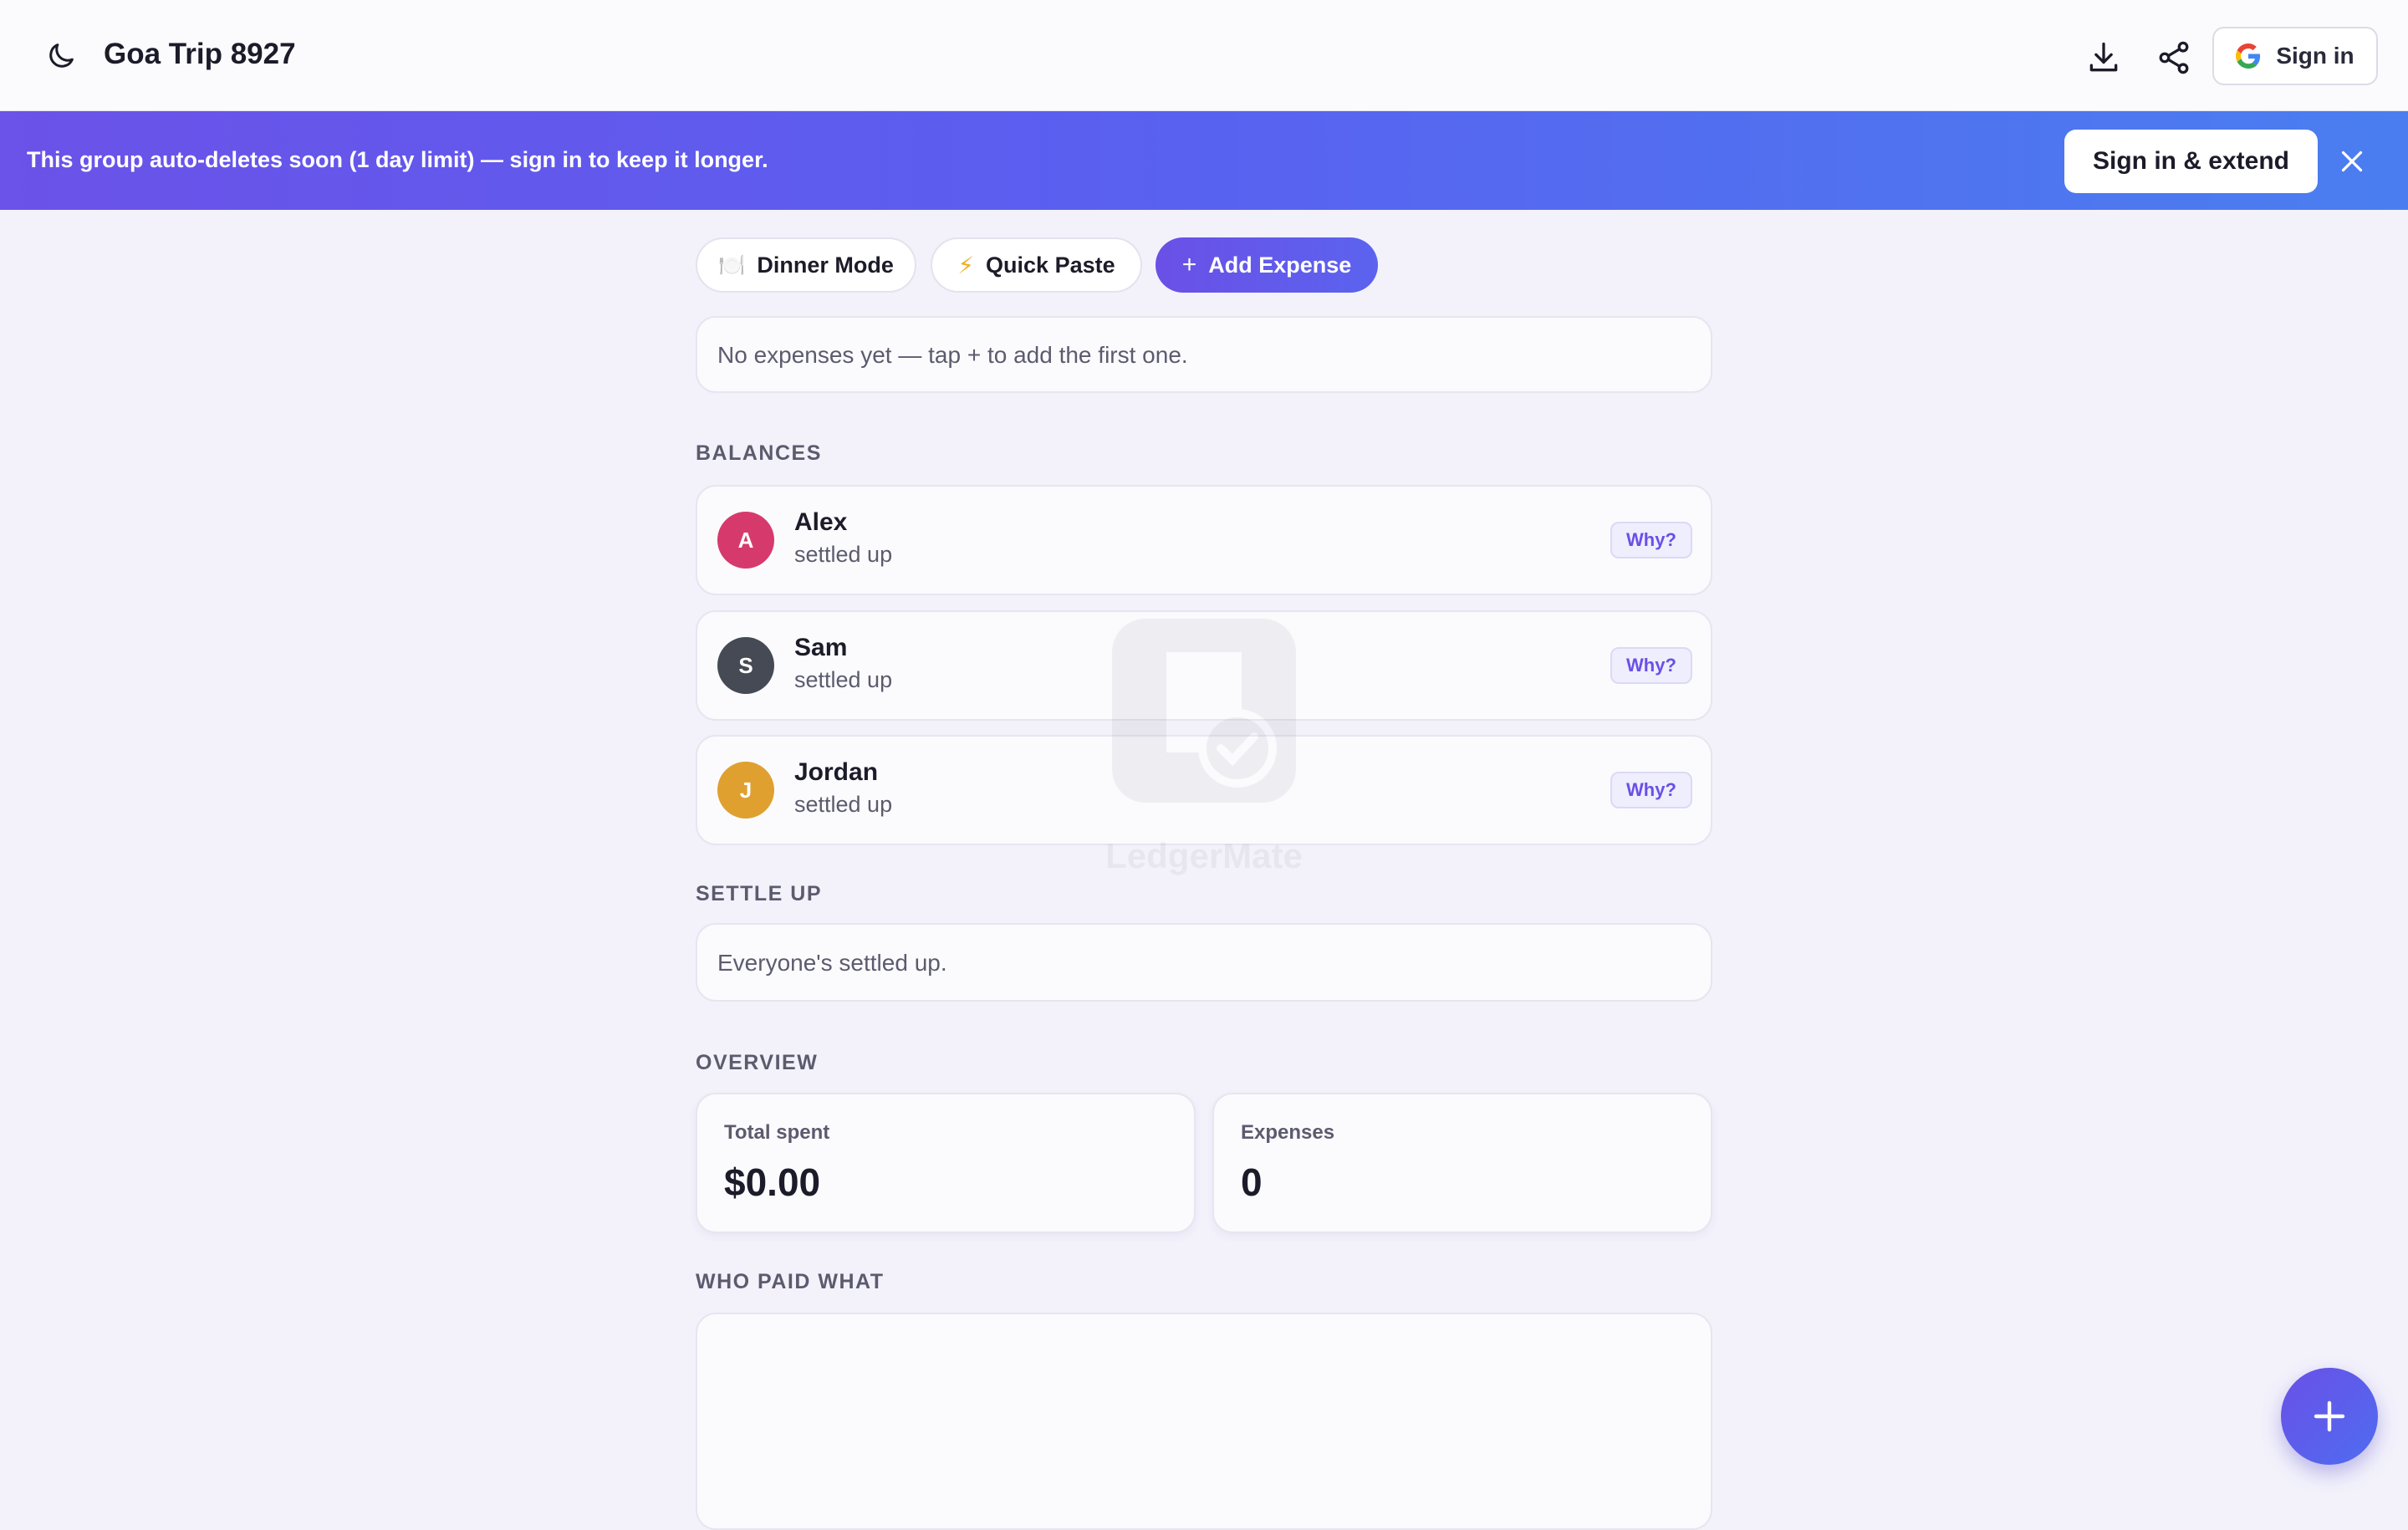 This screenshot has width=2408, height=1530. Describe the element at coordinates (821, 648) in the screenshot. I see `person-name: Sam` at that location.